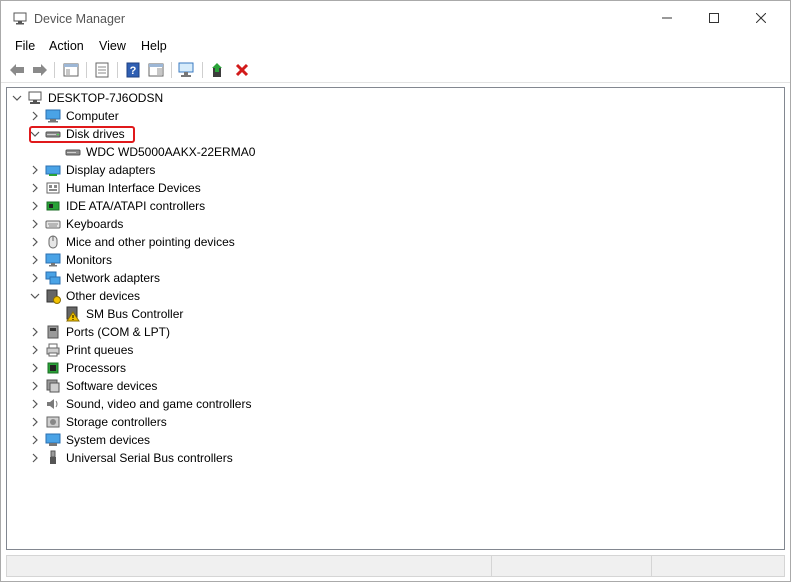 The width and height of the screenshot is (791, 582). I want to click on tree-category: Storage controllers, so click(99, 422).